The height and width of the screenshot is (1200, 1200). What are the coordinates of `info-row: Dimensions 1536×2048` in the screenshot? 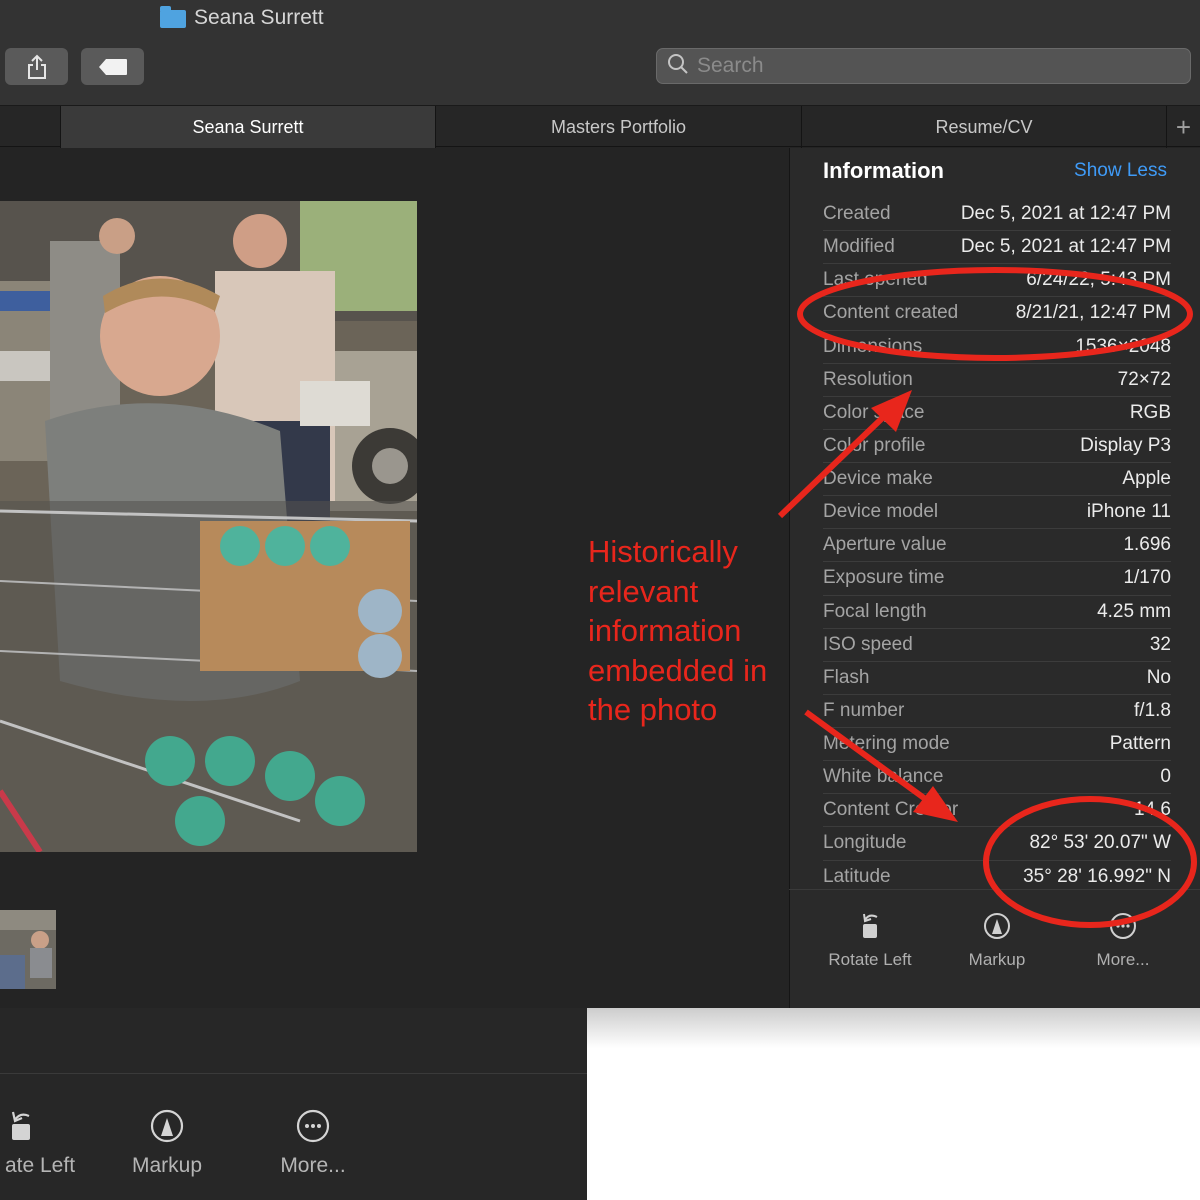 It's located at (997, 347).